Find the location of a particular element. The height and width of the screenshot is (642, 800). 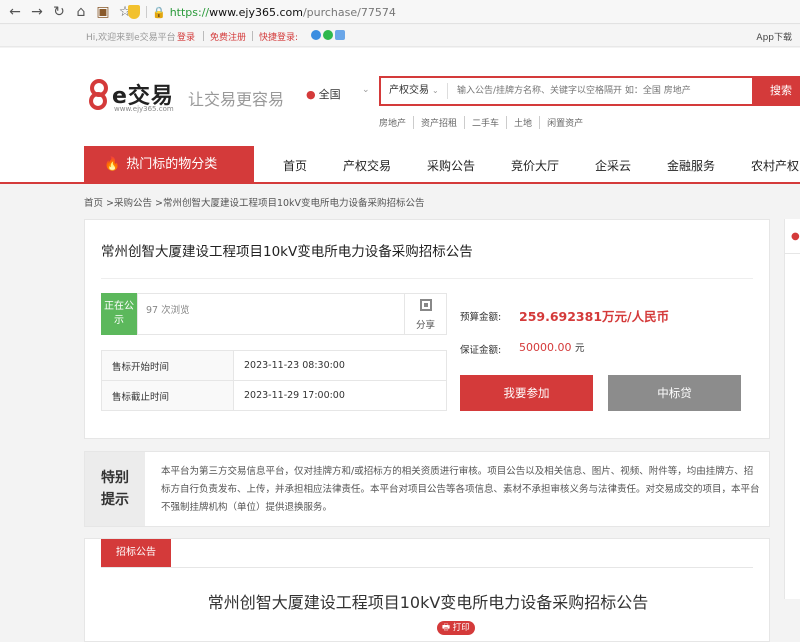

status-badge: 正在公示 is located at coordinates (119, 314).